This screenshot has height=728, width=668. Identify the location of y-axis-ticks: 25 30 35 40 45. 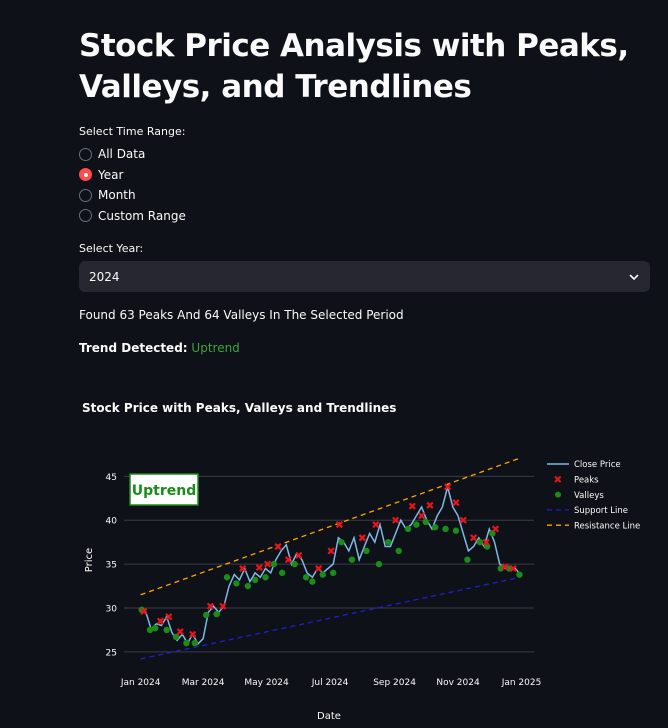
(112, 566).